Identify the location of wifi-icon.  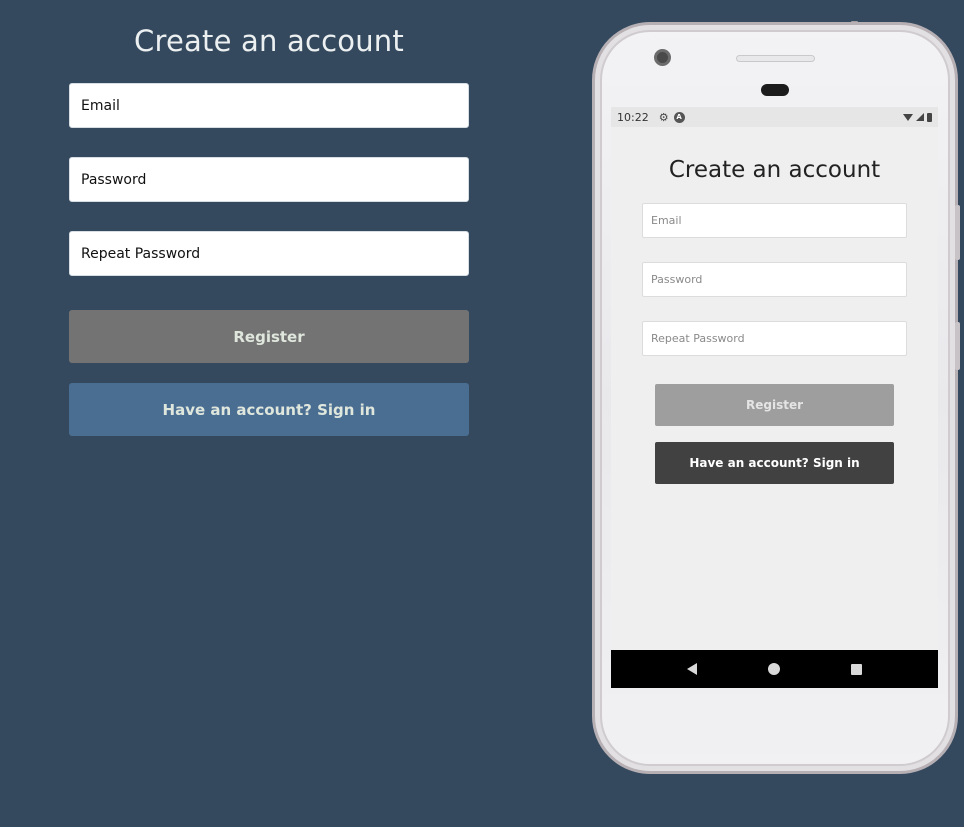
(908, 117).